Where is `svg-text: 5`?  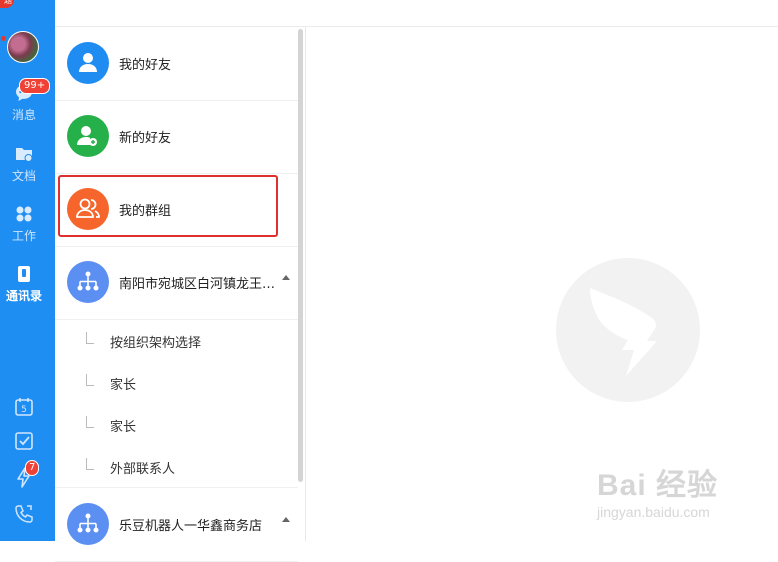
svg-text: 5 is located at coordinates (24, 410).